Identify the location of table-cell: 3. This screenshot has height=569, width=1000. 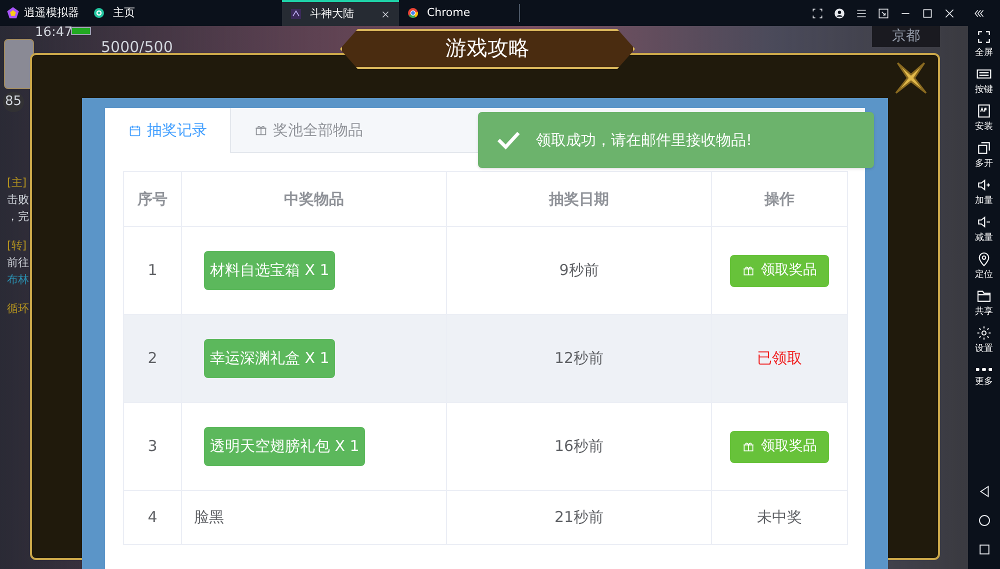
(153, 446).